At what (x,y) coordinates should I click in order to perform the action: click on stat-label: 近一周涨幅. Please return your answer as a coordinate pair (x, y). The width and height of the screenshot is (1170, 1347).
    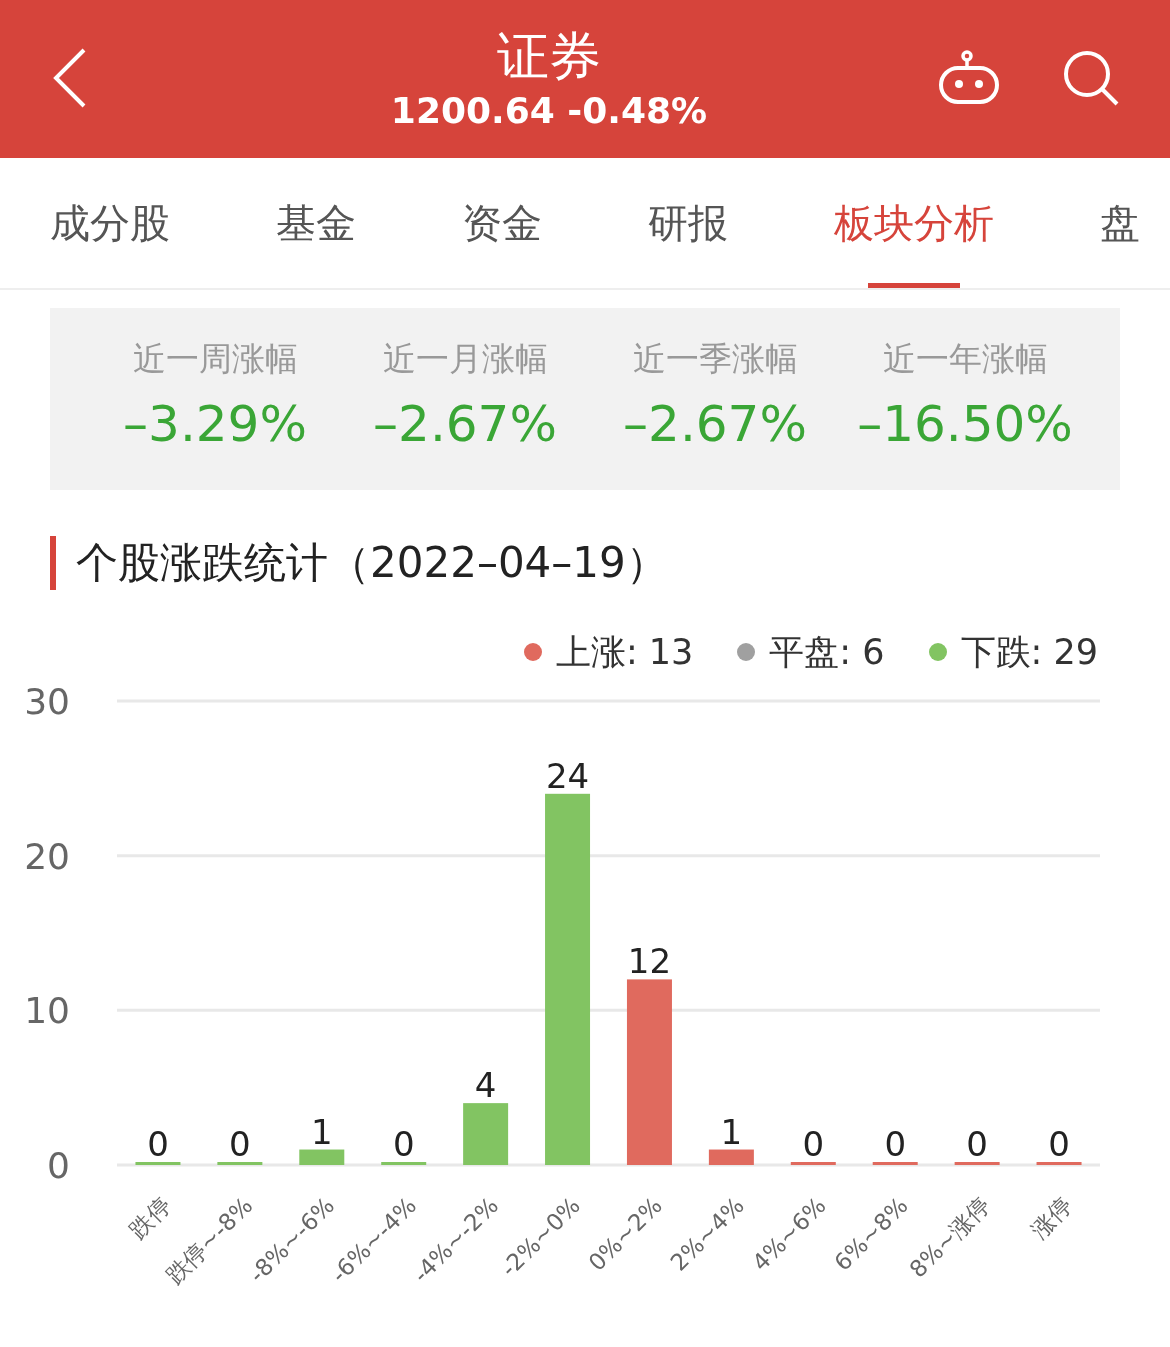
    Looking at the image, I should click on (215, 359).